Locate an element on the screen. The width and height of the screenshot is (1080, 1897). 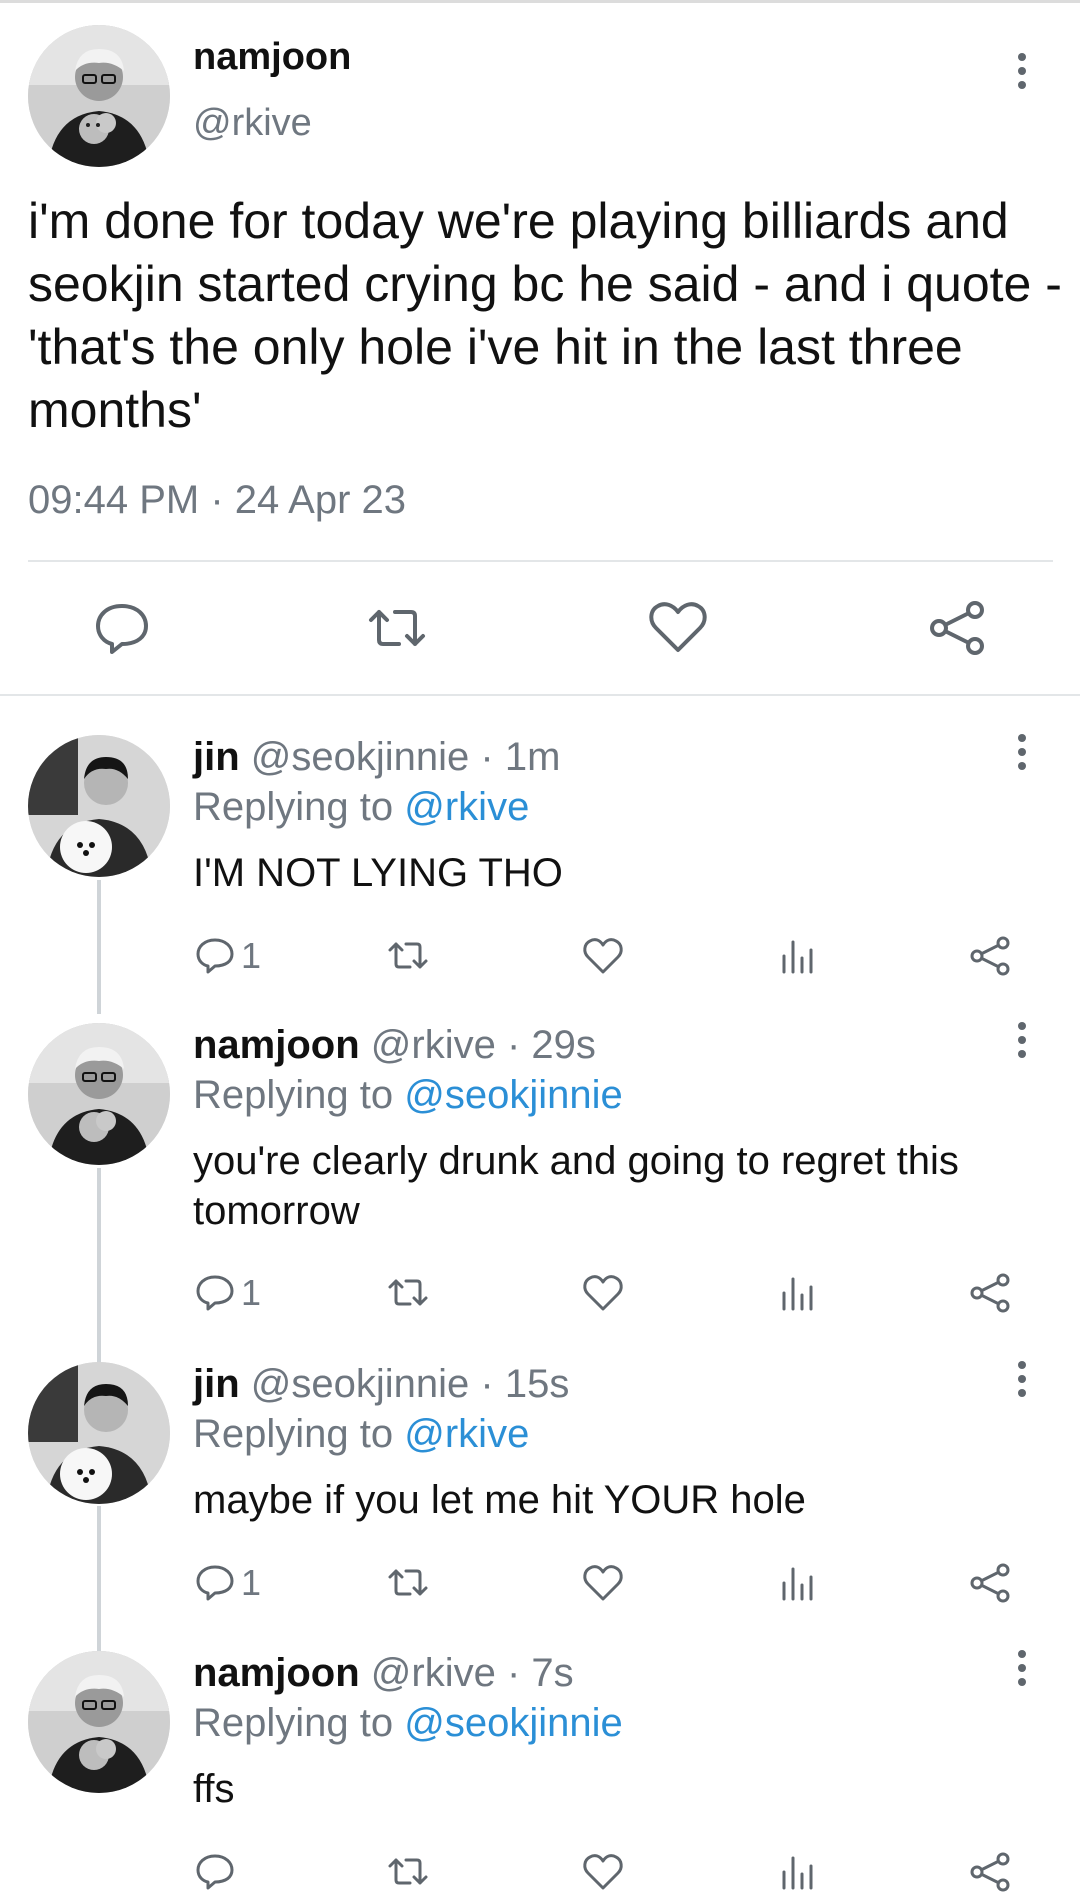
reply-header: namjoon @rkive · 29s is located at coordinates (394, 1045).